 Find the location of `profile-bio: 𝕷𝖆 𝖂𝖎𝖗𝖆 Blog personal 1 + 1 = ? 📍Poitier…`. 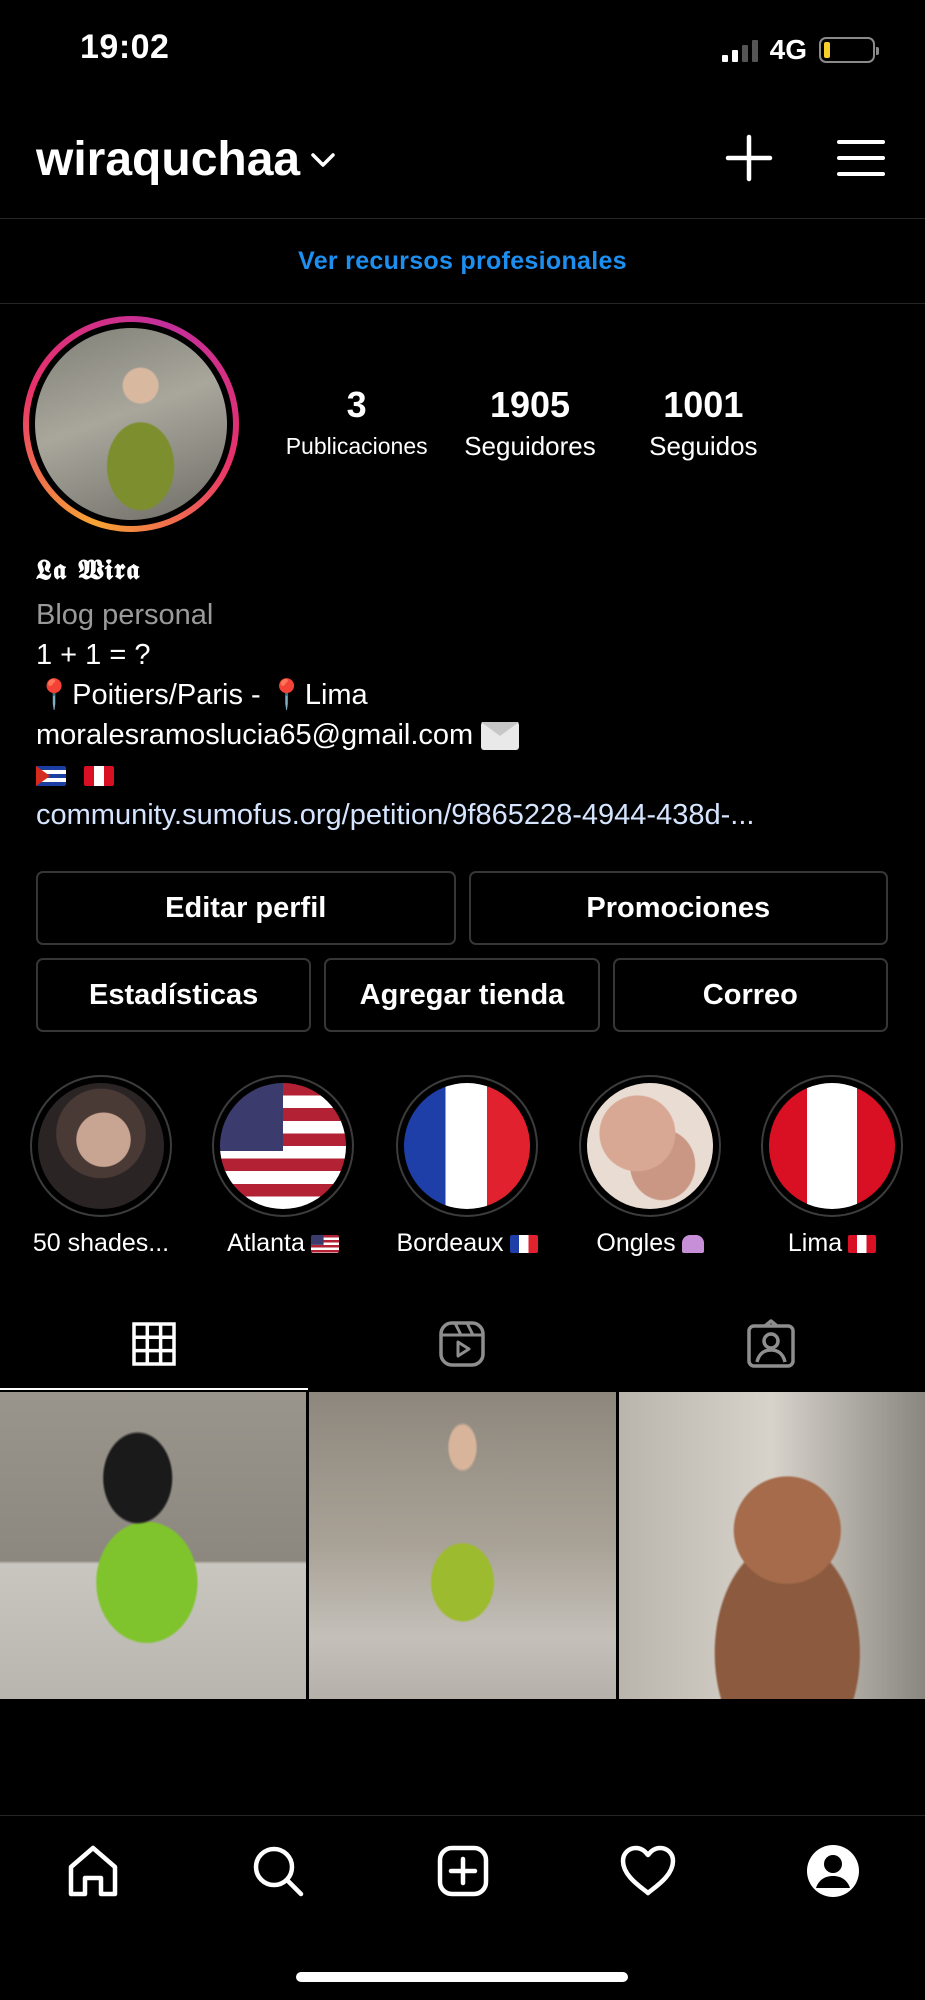

profile-bio: 𝕷𝖆 𝖂𝖎𝖗𝖆 Blog personal 1 + 1 = ? 📍Poitier… is located at coordinates (466, 694).